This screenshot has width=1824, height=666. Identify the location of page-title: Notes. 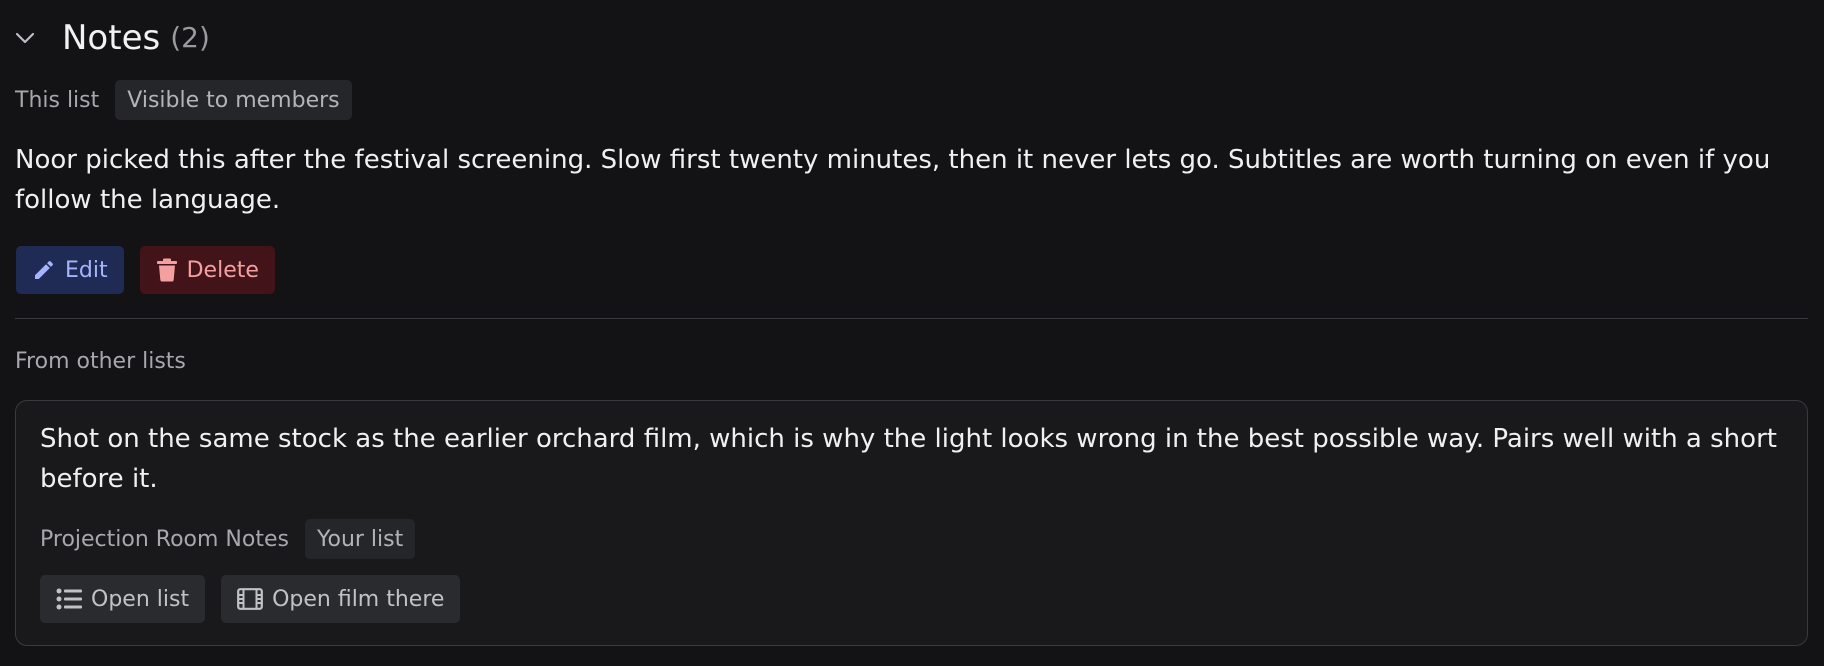
(111, 38).